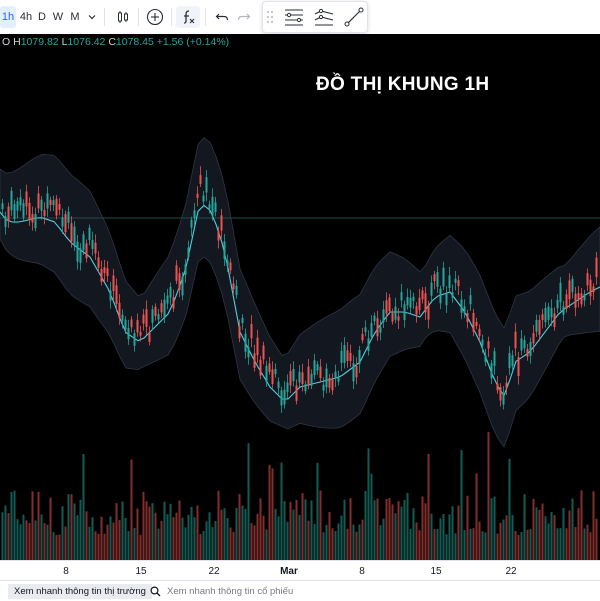 This screenshot has width=600, height=601. What do you see at coordinates (244, 17) in the screenshot?
I see `redo-icon` at bounding box center [244, 17].